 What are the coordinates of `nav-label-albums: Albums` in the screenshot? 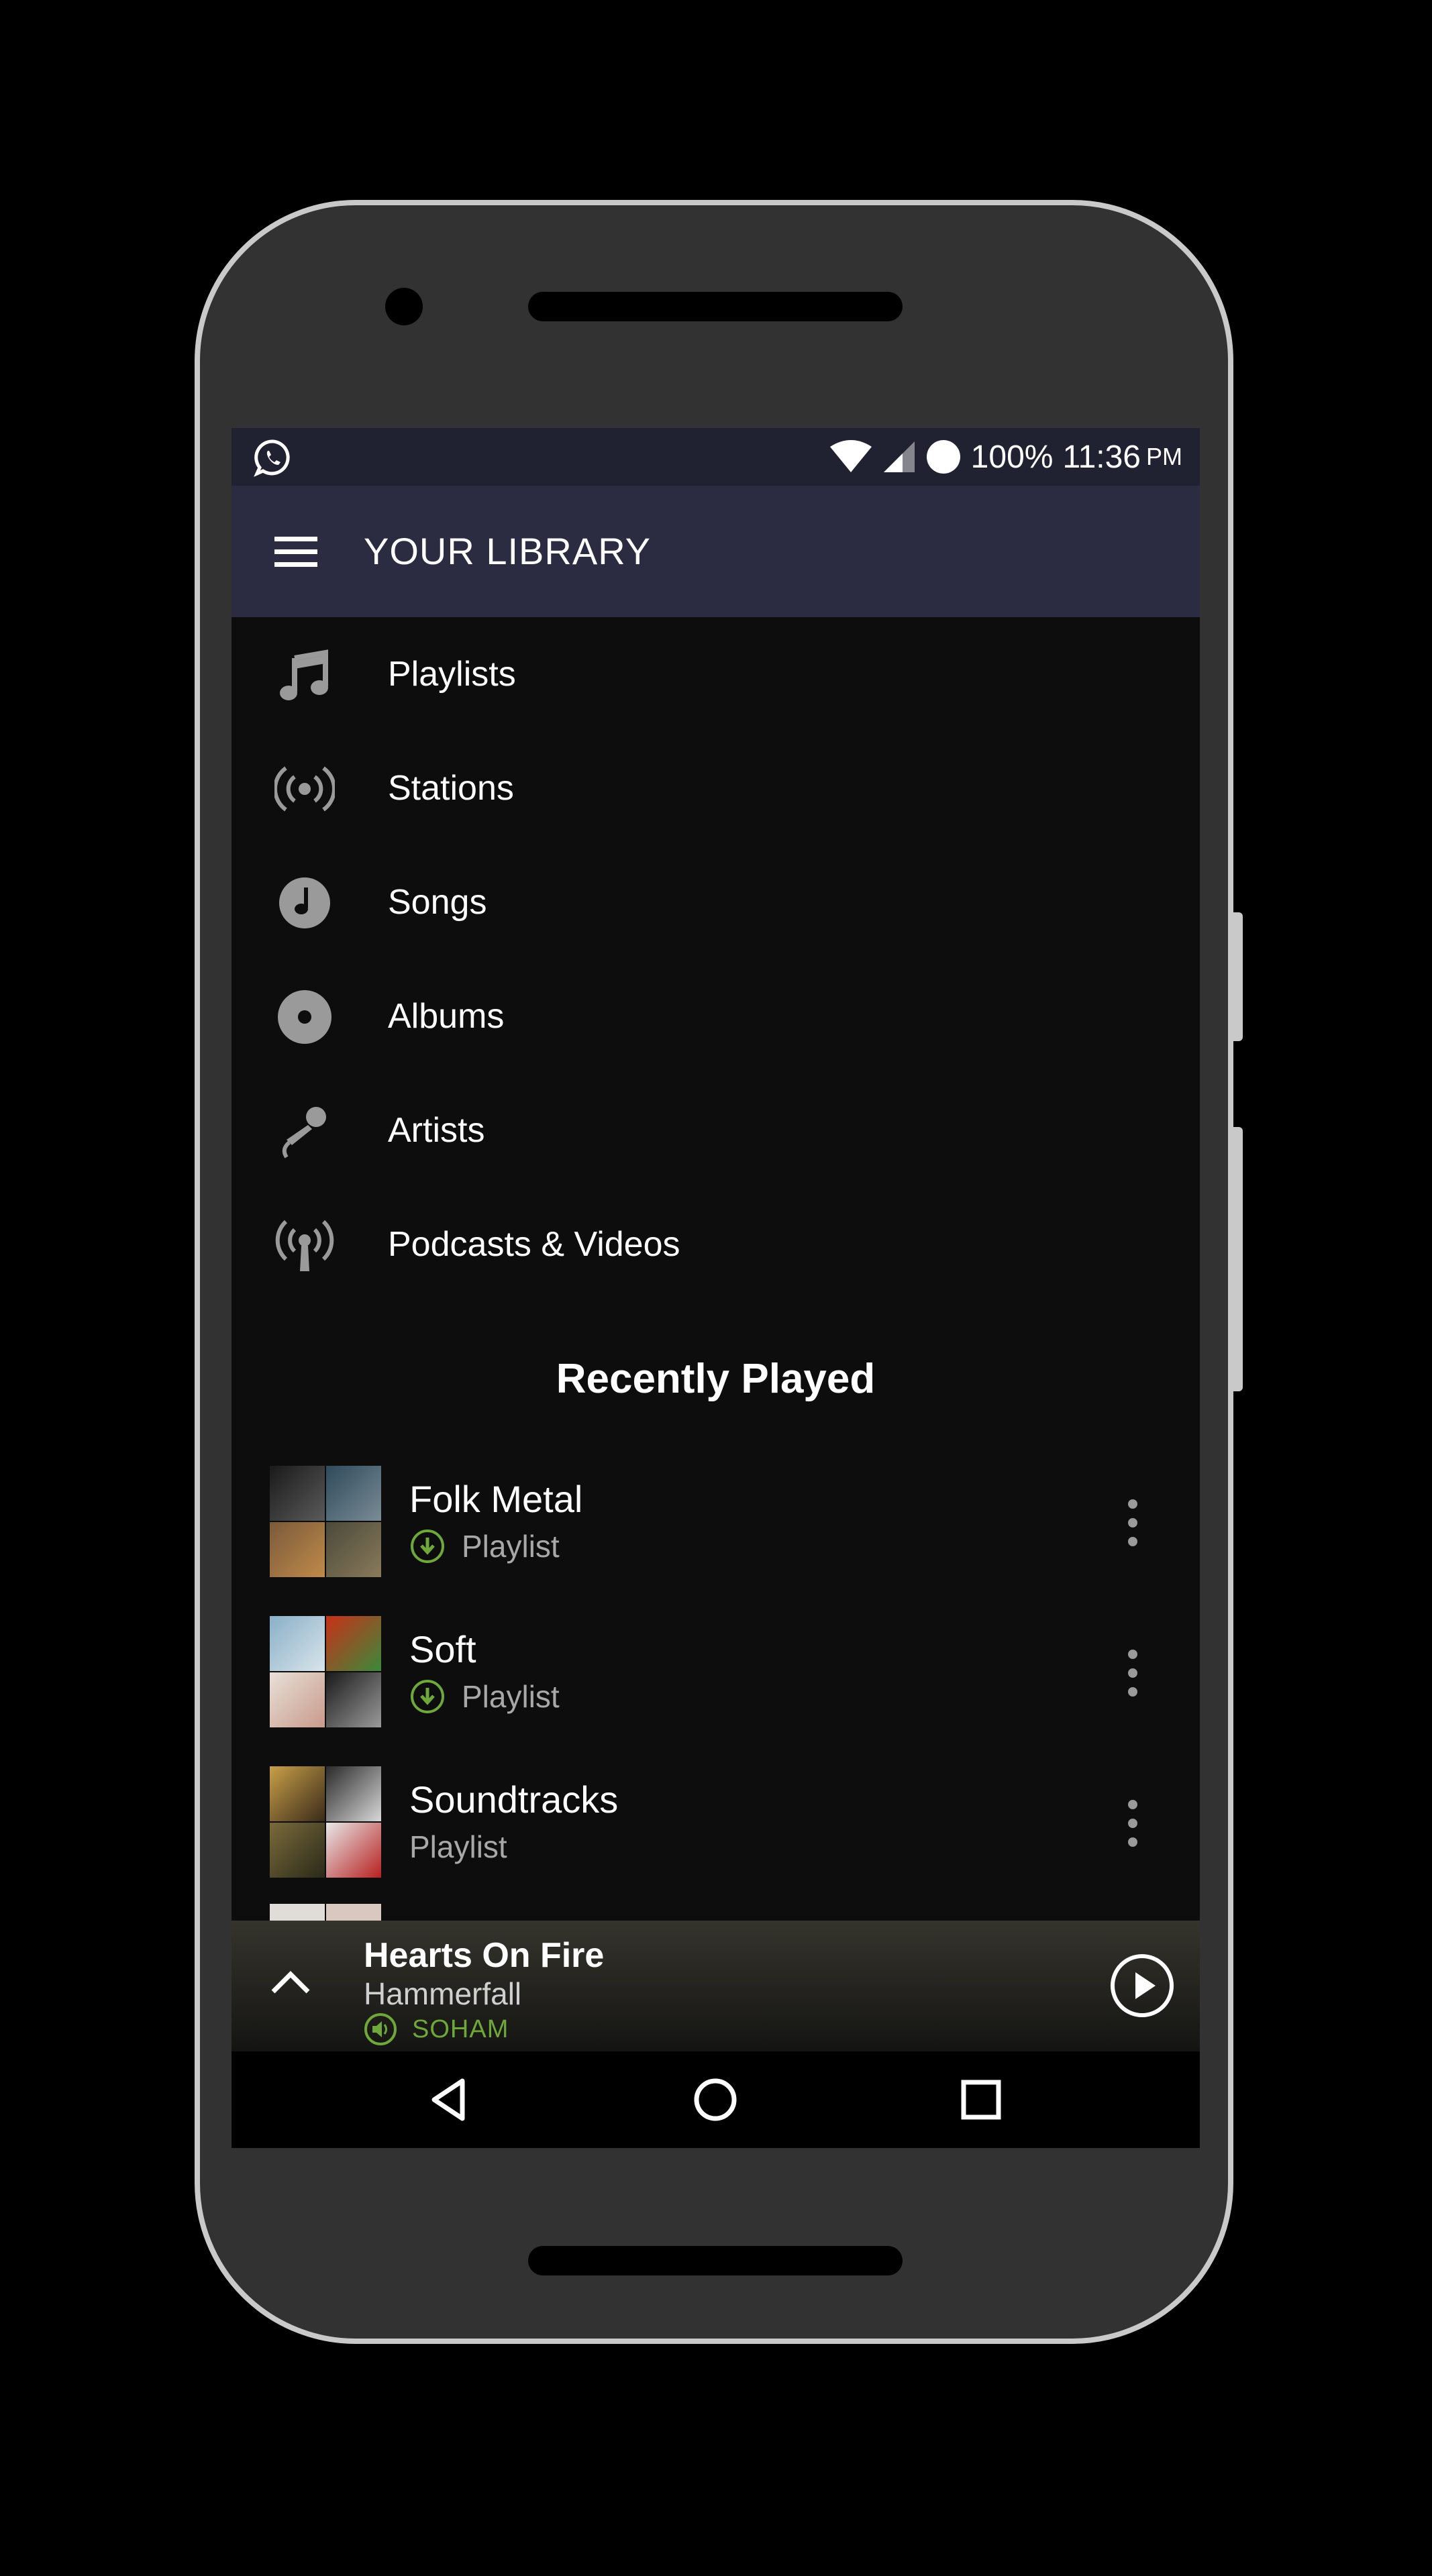 It's located at (446, 1016).